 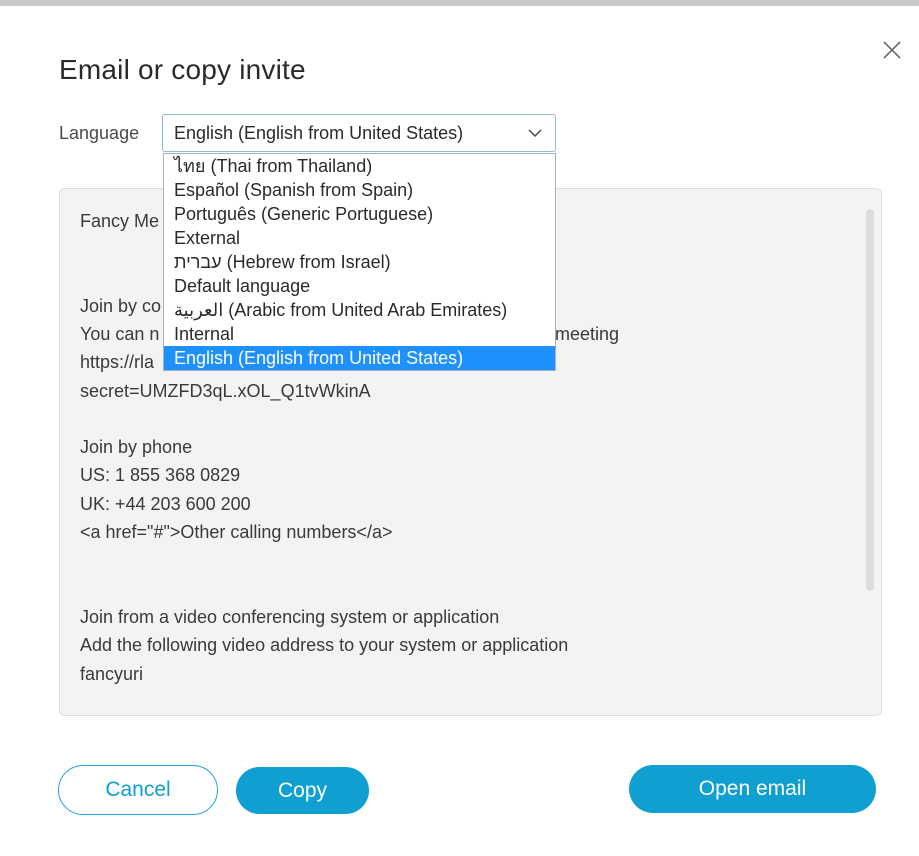 I want to click on top-border, so click(x=459, y=3).